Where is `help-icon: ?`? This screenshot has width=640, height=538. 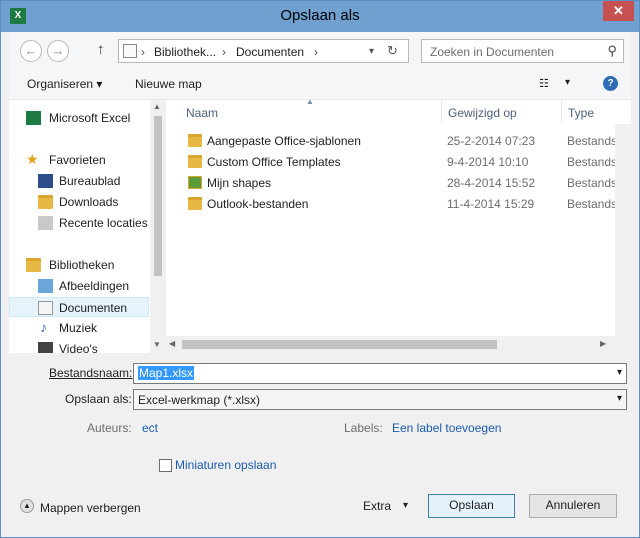
help-icon: ? is located at coordinates (610, 83).